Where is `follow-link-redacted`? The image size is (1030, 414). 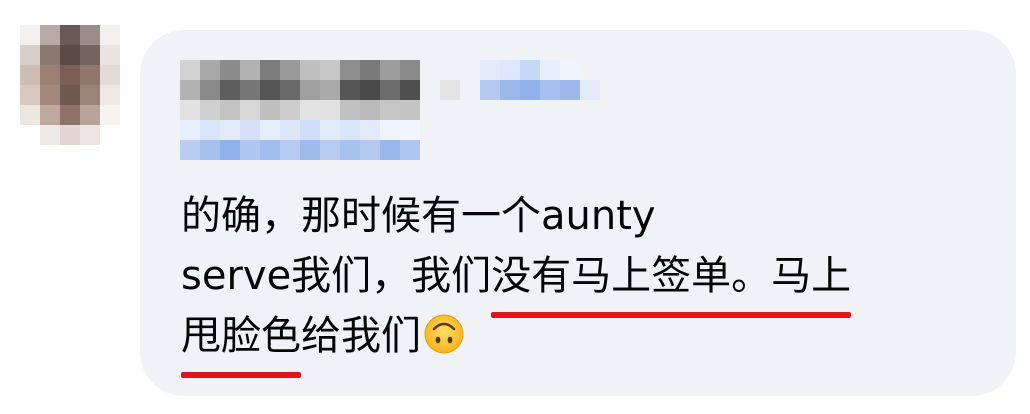
follow-link-redacted is located at coordinates (540, 70).